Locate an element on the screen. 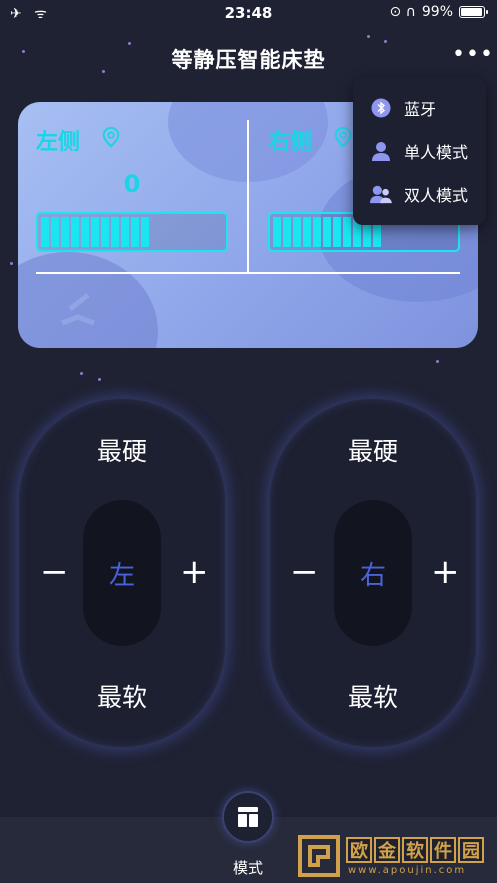 This screenshot has height=883, width=497. right-minus-button: − is located at coordinates (304, 572).